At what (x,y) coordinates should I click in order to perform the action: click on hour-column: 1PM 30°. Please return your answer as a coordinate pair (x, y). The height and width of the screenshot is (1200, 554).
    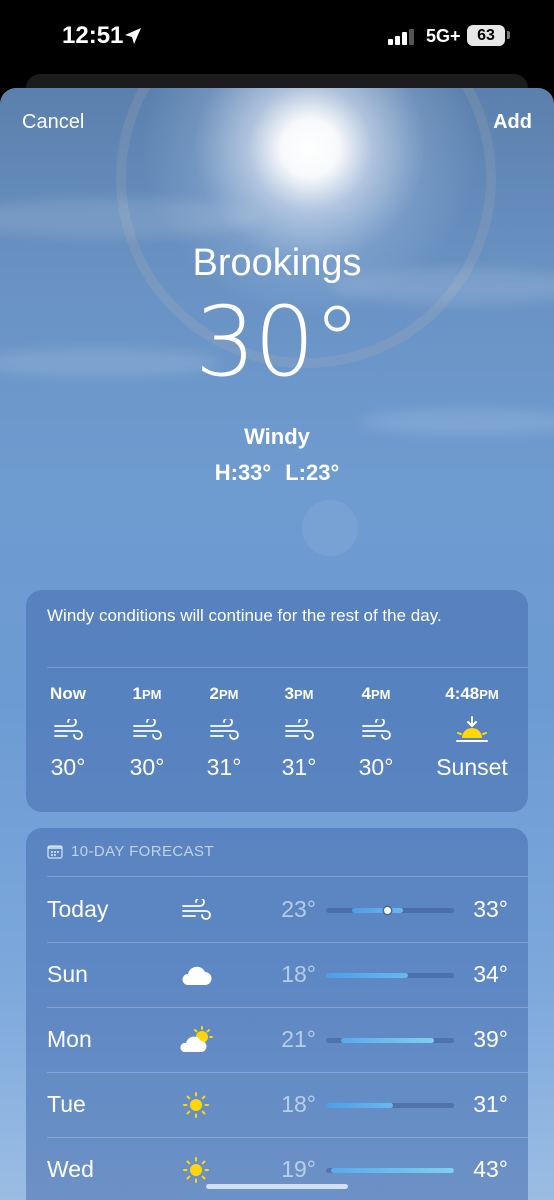
    Looking at the image, I should click on (147, 732).